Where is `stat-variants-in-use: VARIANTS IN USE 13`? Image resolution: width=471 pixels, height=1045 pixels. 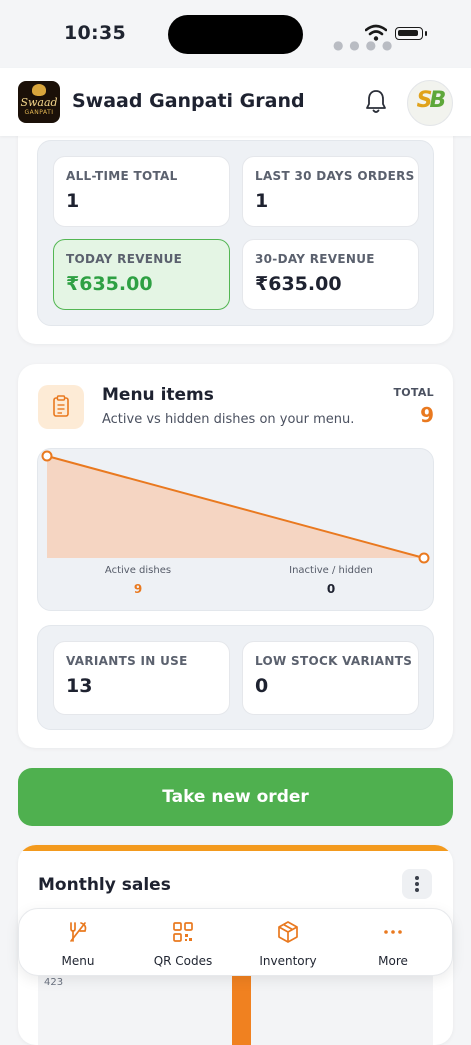
stat-variants-in-use: VARIANTS IN USE 13 is located at coordinates (141, 678).